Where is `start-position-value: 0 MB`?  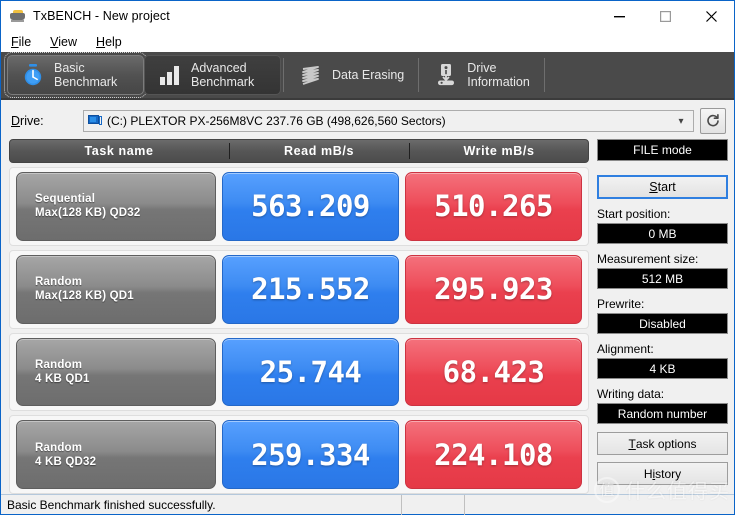
start-position-value: 0 MB is located at coordinates (662, 233).